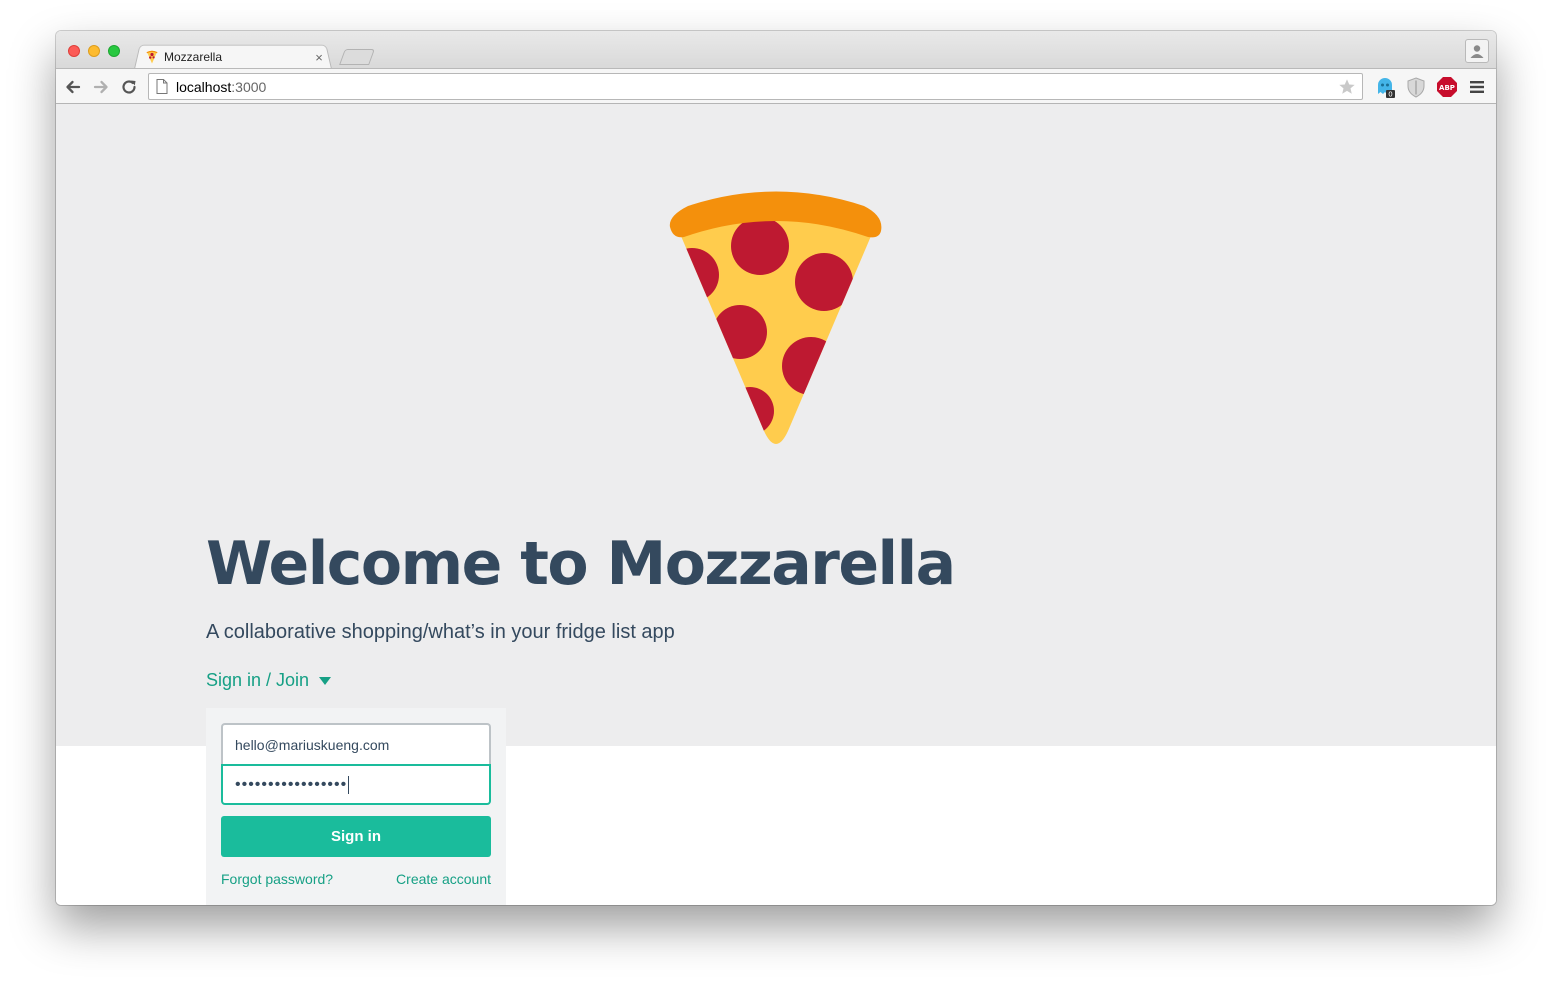  What do you see at coordinates (193, 57) in the screenshot?
I see `tab-title: Mozzarella` at bounding box center [193, 57].